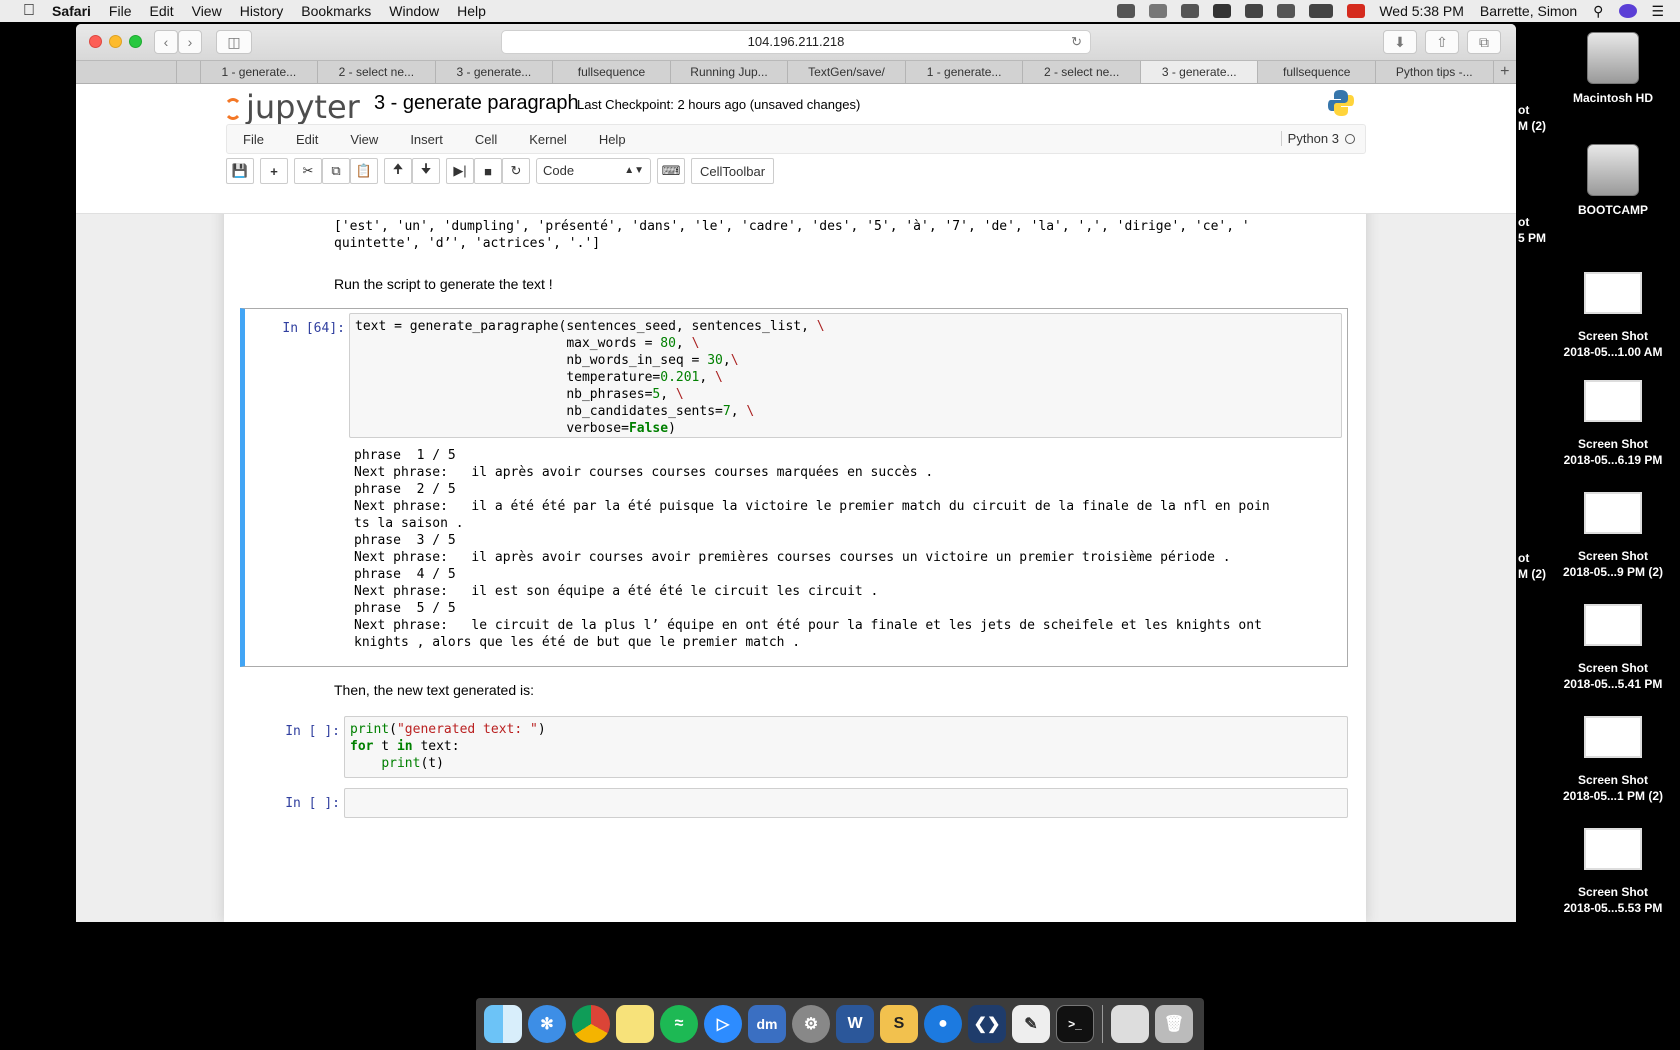 Image resolution: width=1680 pixels, height=1050 pixels. Describe the element at coordinates (1286, 11) in the screenshot. I see `airplay-icon` at that location.